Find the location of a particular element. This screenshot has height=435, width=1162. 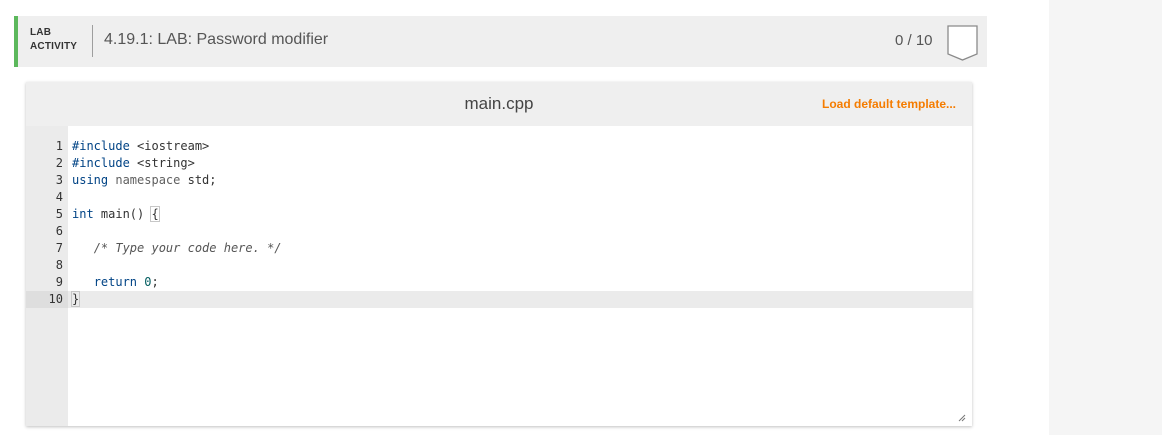

activity-type-label: LAB ACTIVITY is located at coordinates (53, 40).